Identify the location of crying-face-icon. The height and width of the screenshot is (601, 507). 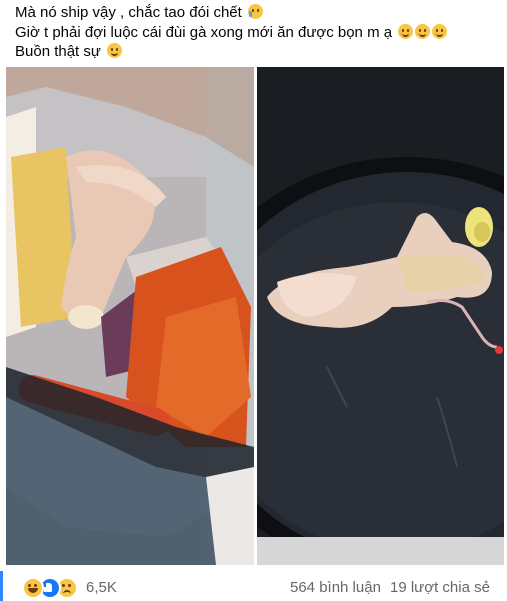
(255, 11).